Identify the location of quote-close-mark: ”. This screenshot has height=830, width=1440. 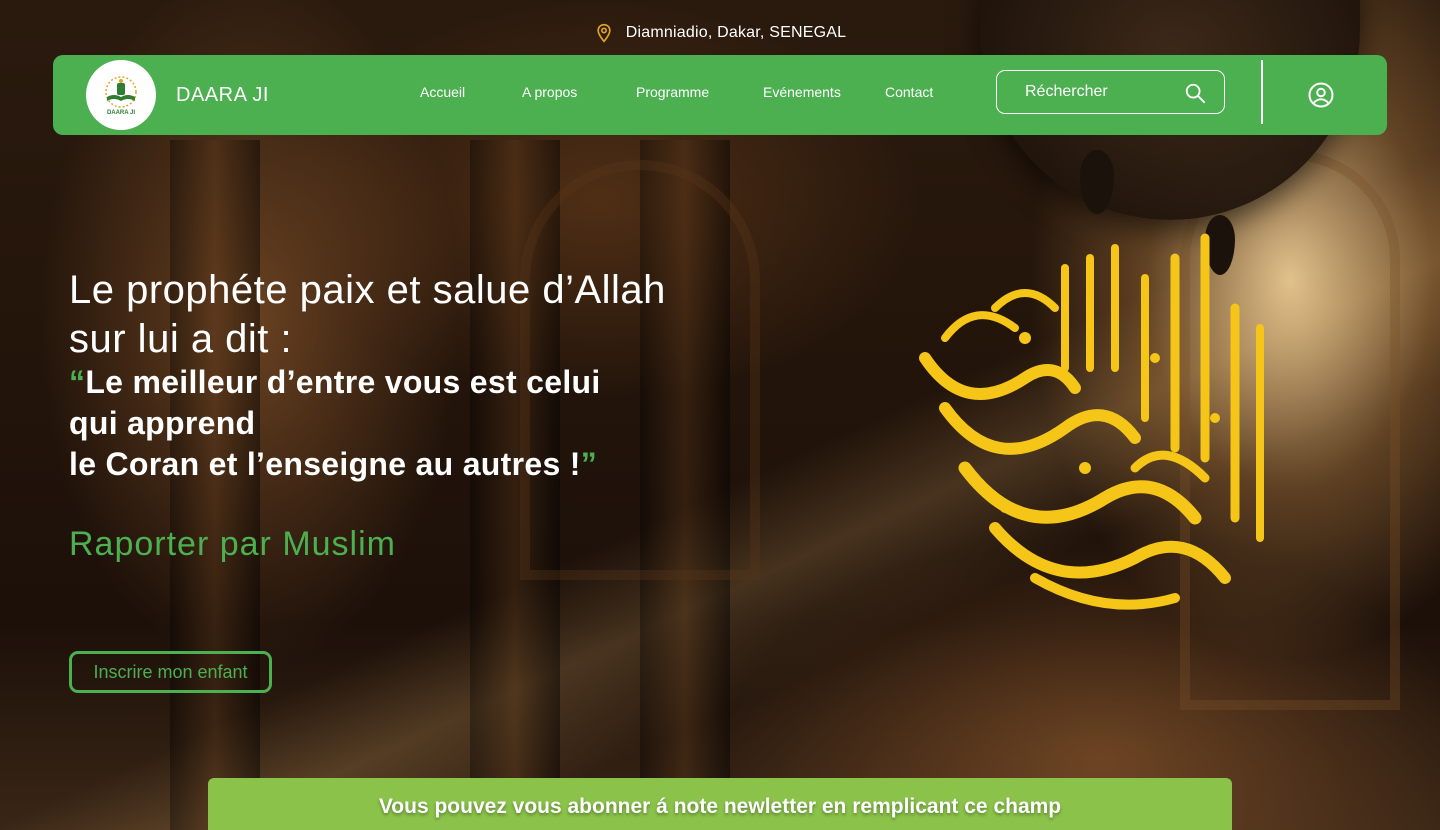
(588, 464).